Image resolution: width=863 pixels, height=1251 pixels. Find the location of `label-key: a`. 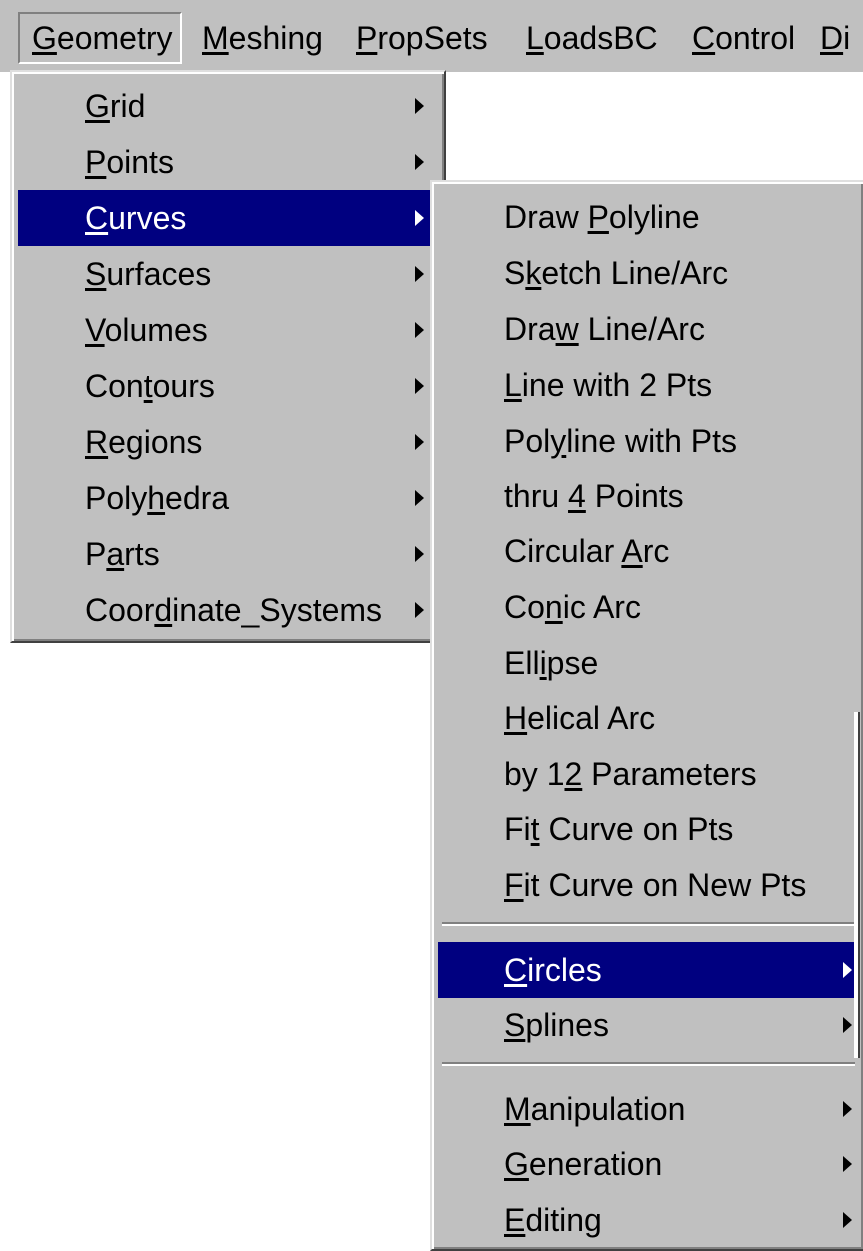

label-key: a is located at coordinates (115, 554).